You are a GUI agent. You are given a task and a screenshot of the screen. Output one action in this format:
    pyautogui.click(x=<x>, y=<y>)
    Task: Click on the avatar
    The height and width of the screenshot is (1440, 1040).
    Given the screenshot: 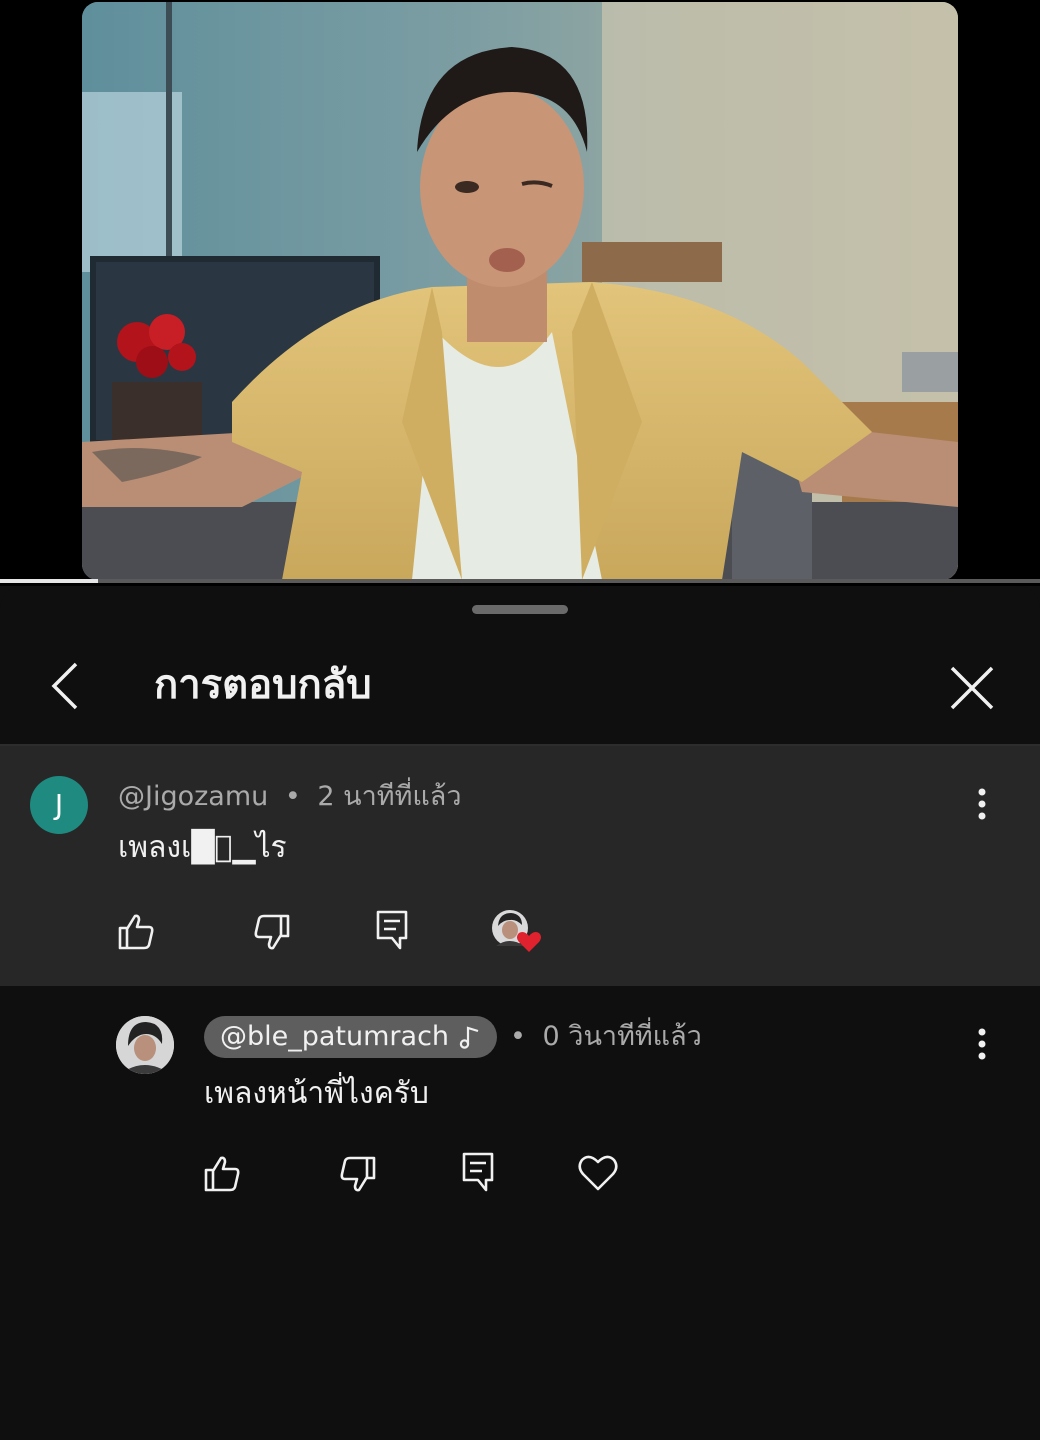 What is the action you would take?
    pyautogui.click(x=145, y=1045)
    